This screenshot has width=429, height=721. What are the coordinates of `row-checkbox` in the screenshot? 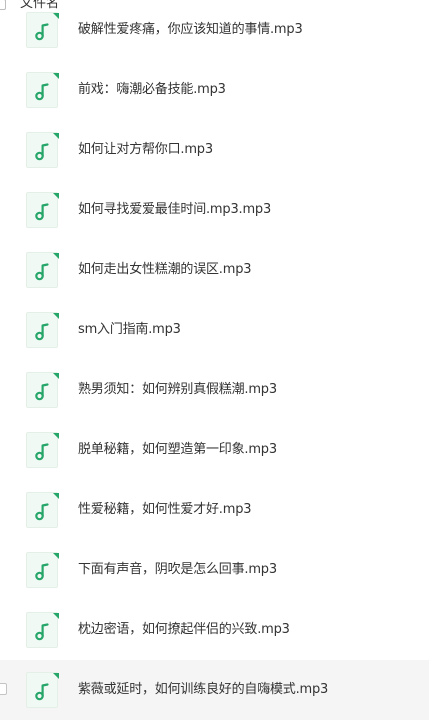 It's located at (3, 689).